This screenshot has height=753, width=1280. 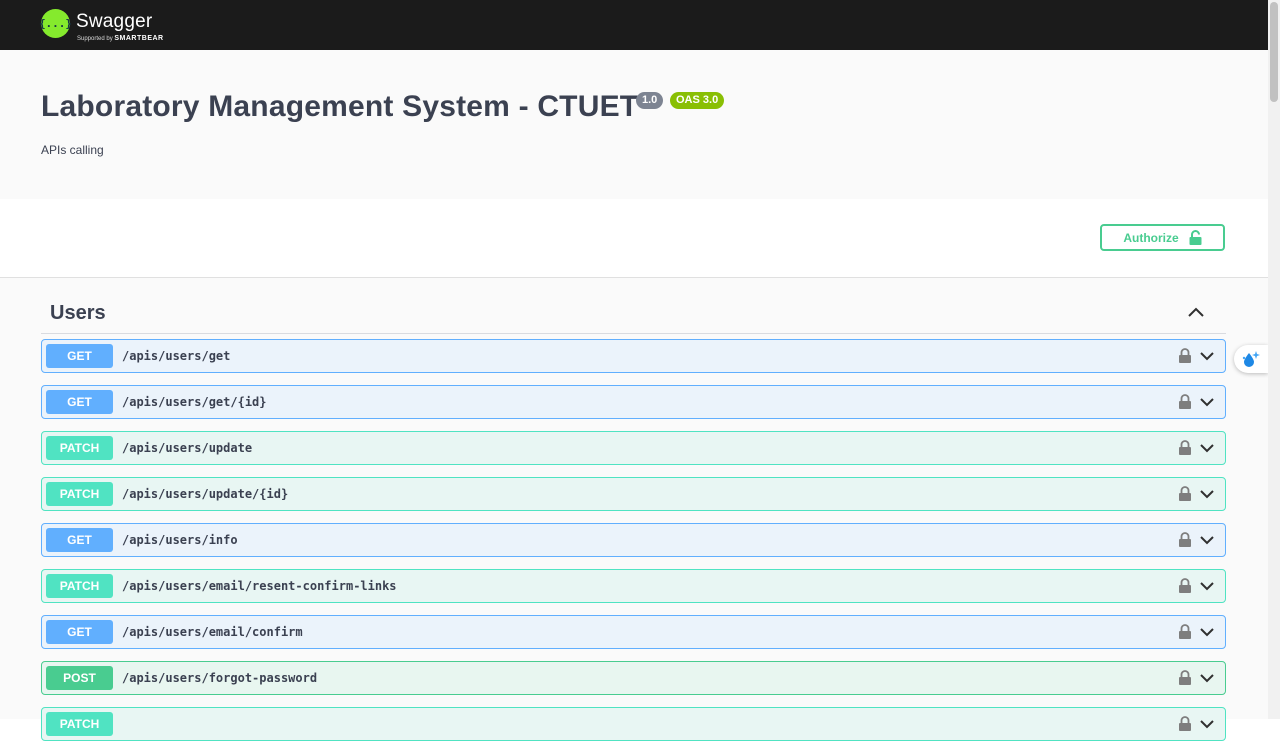 What do you see at coordinates (633, 632) in the screenshot?
I see `opblock-get: GET/apis/users/email/confirm` at bounding box center [633, 632].